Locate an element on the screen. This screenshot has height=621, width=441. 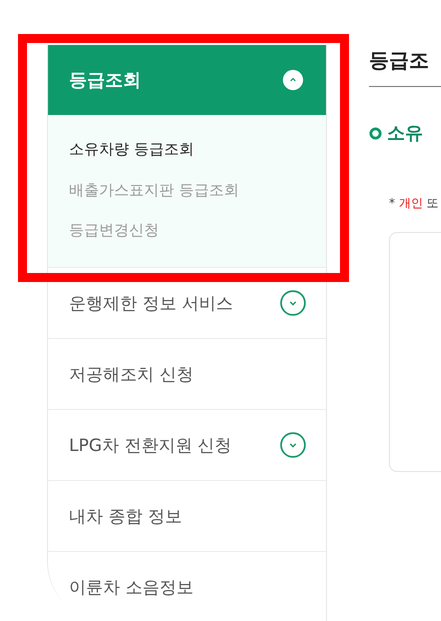
page-title: 등급조 is located at coordinates (405, 66).